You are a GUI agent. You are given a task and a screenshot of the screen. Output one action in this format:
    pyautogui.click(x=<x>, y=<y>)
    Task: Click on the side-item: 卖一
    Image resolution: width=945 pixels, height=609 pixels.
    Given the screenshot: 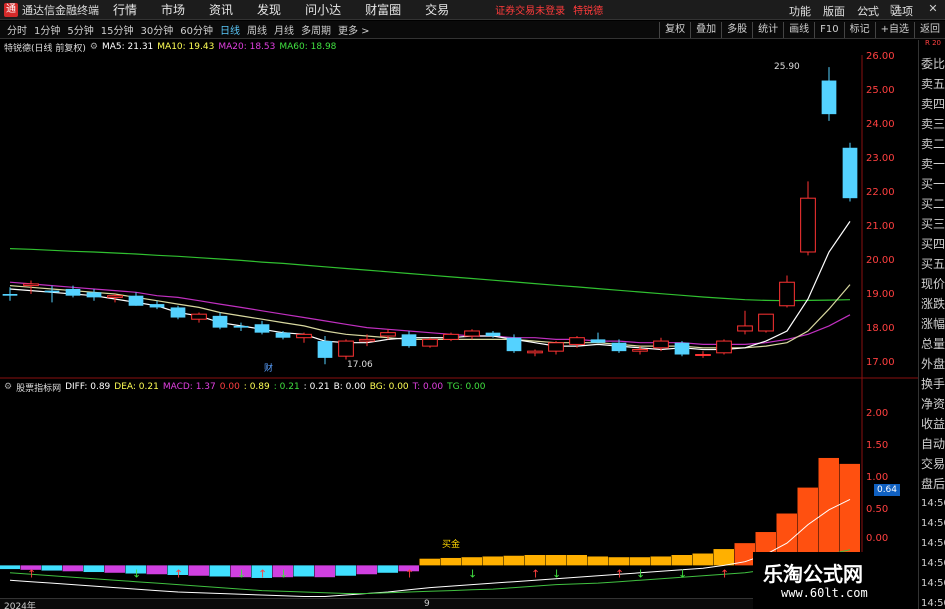 What is the action you would take?
    pyautogui.click(x=932, y=164)
    